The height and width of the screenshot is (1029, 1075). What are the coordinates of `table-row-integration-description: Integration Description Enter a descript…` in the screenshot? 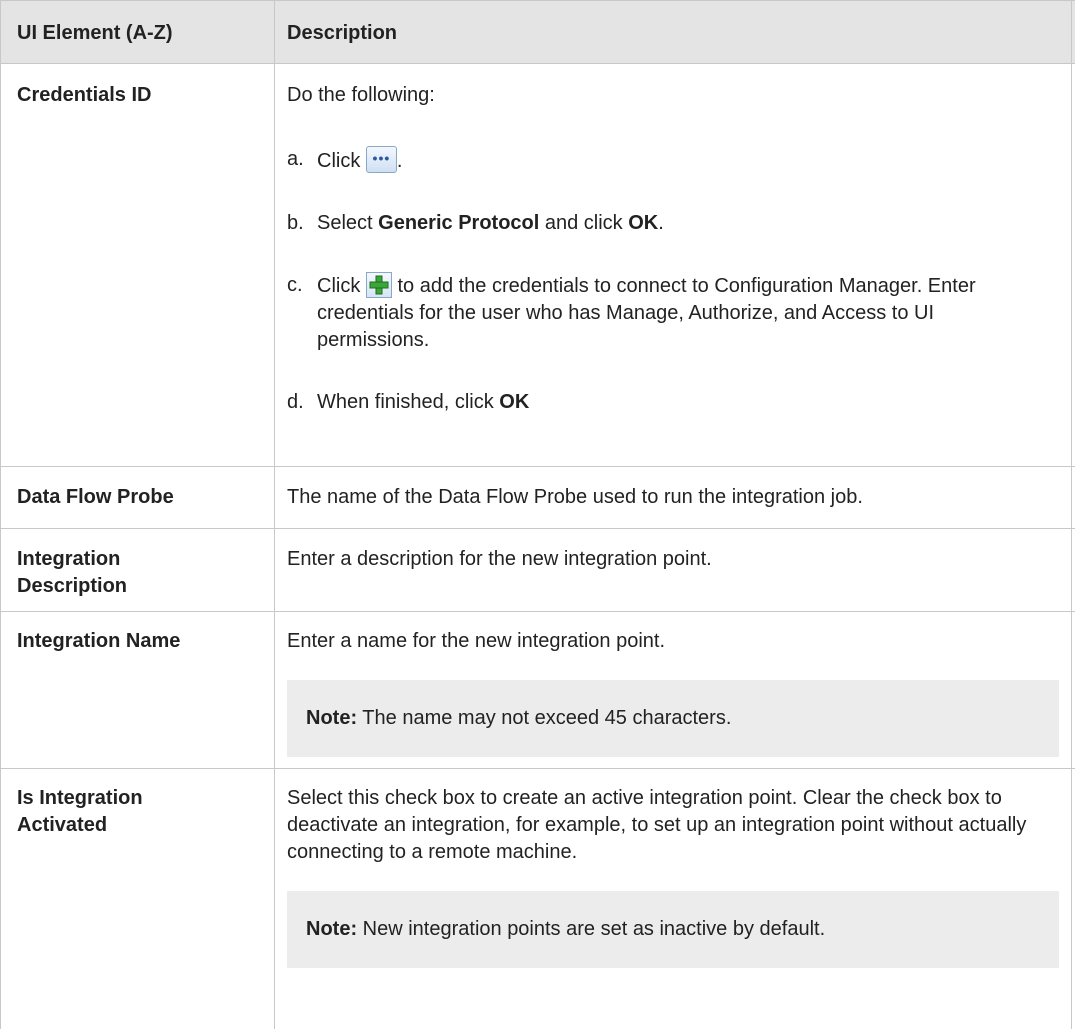 It's located at (537, 570).